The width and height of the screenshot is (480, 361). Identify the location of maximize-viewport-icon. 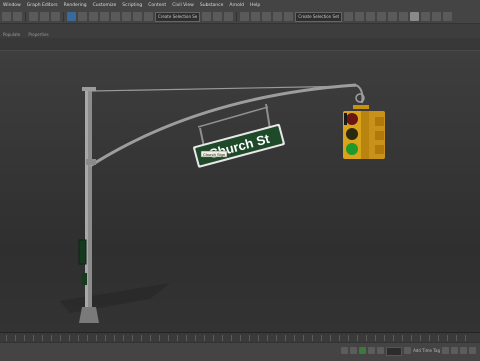
(472, 350).